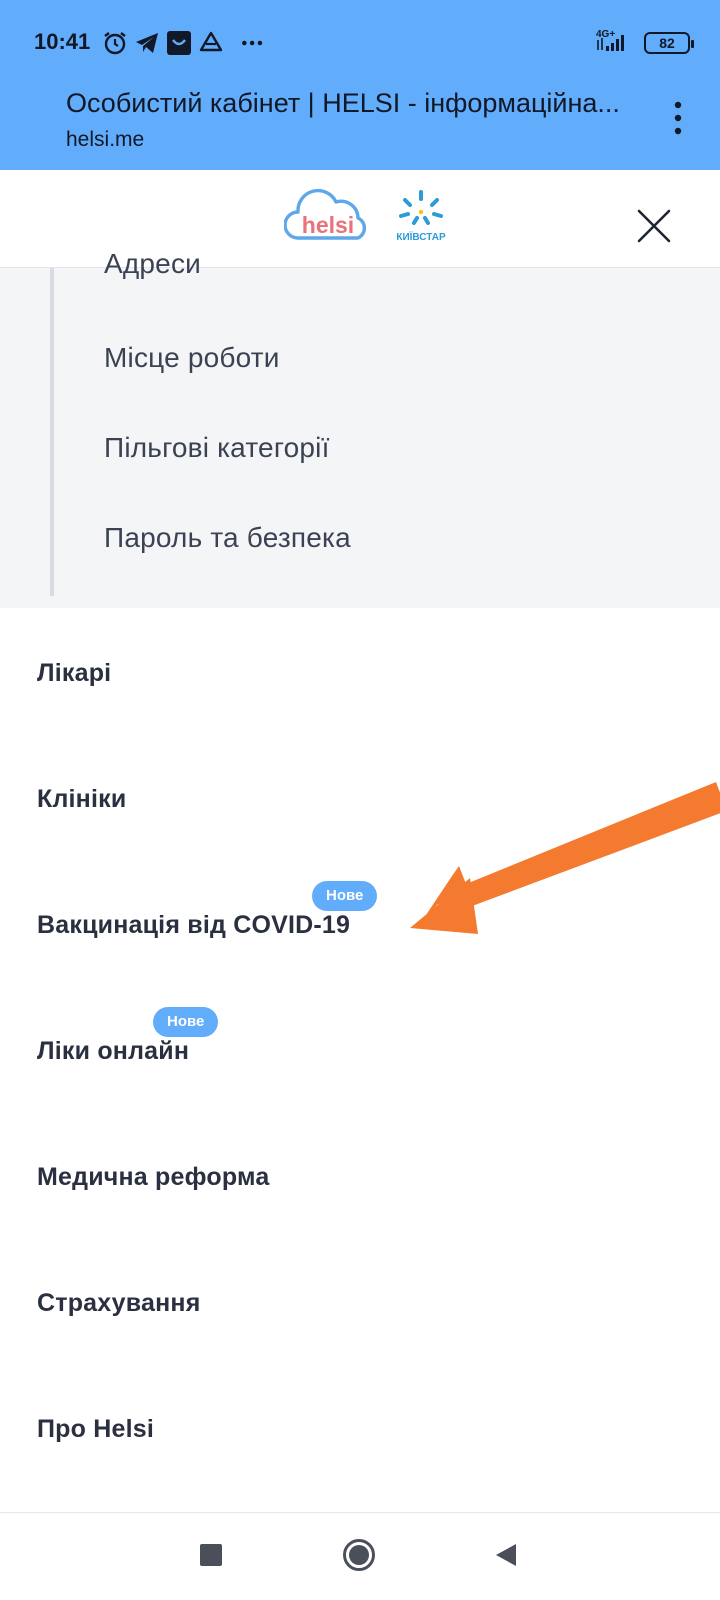 The image size is (720, 1600). Describe the element at coordinates (506, 1555) in the screenshot. I see `back-button` at that location.